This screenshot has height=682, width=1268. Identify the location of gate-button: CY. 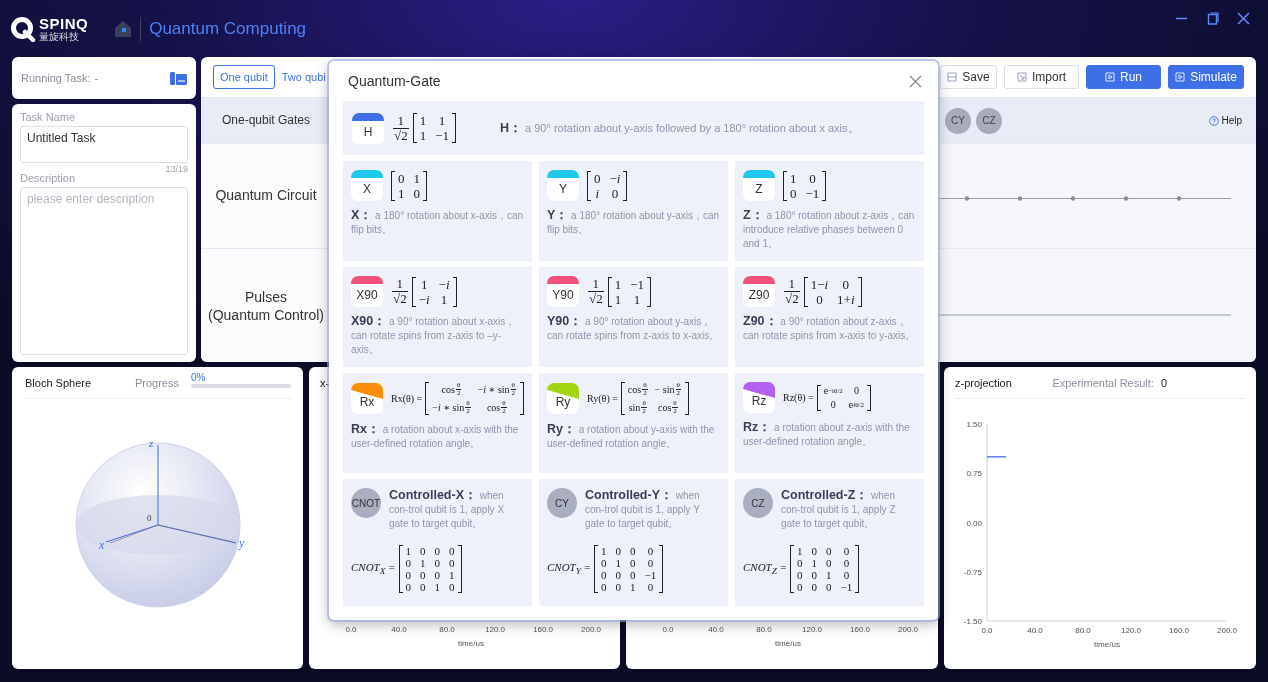
(958, 120).